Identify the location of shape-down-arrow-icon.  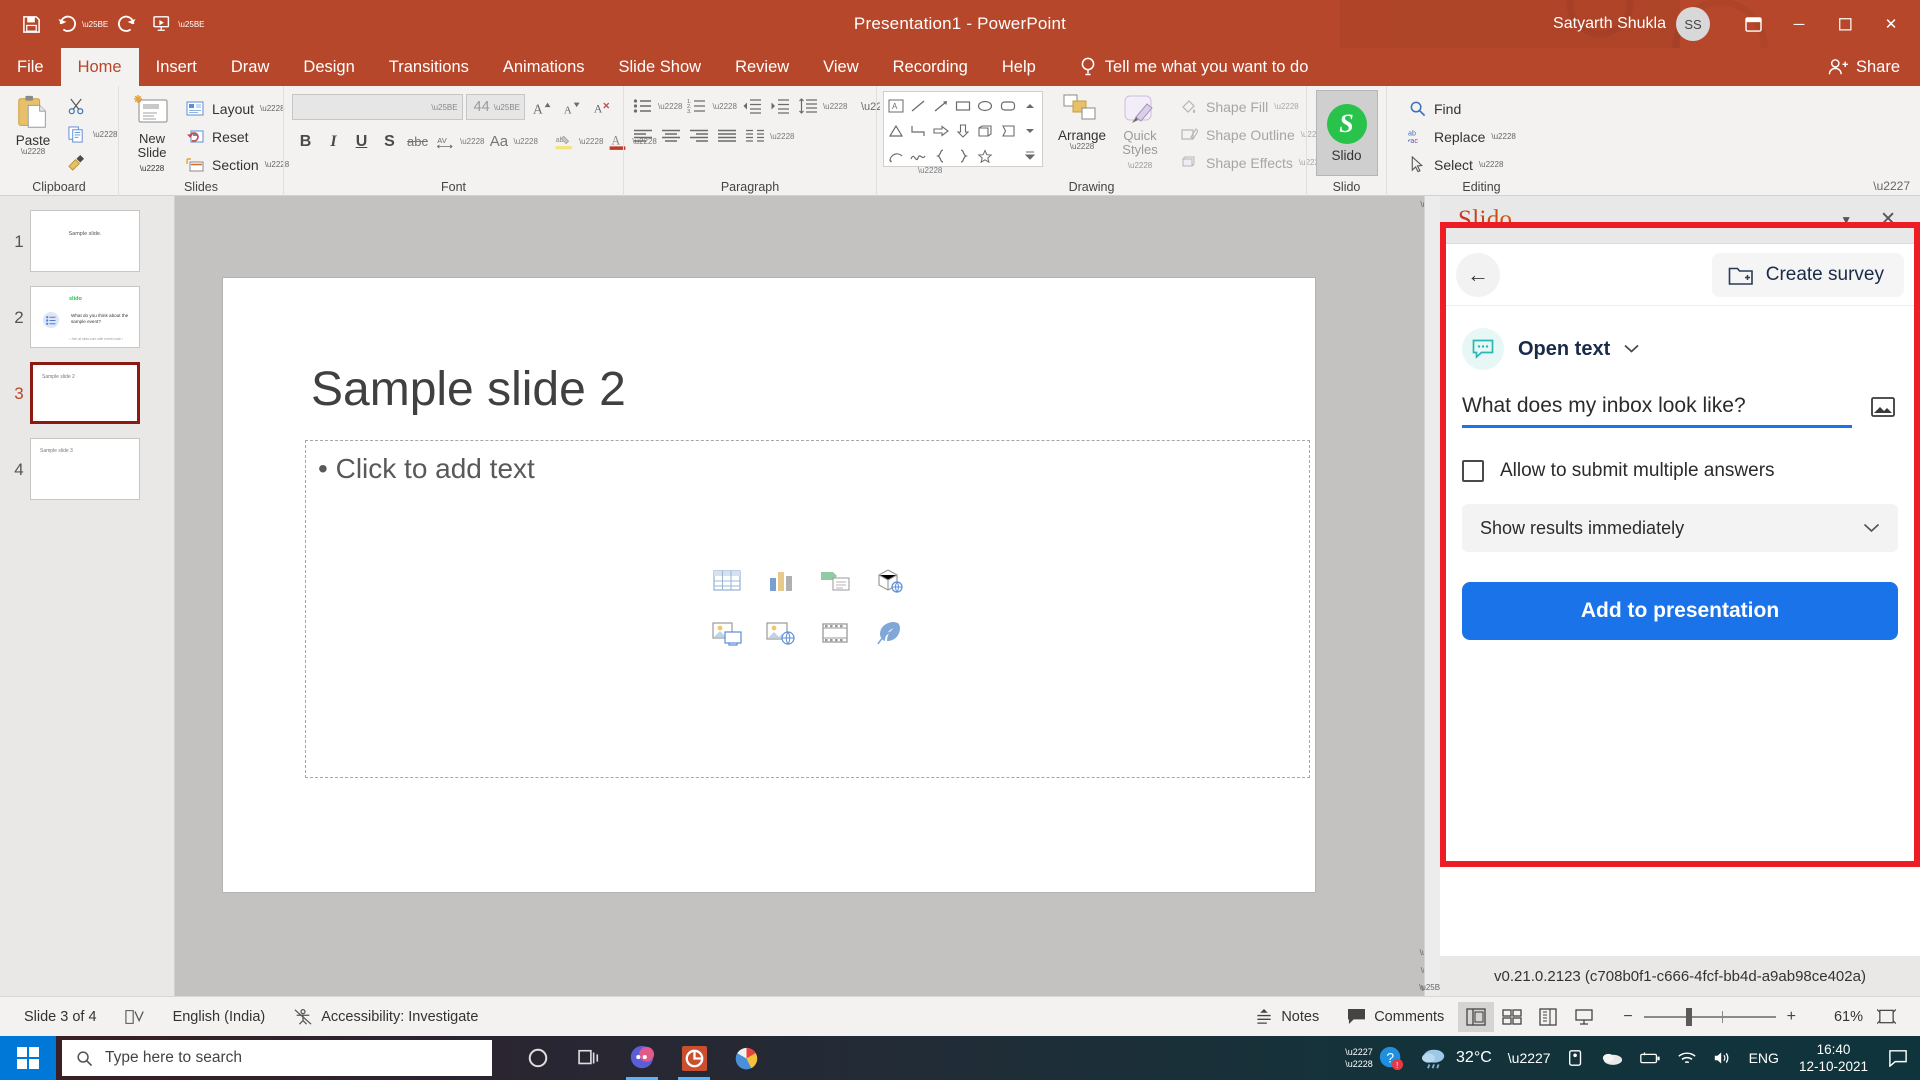
(963, 130).